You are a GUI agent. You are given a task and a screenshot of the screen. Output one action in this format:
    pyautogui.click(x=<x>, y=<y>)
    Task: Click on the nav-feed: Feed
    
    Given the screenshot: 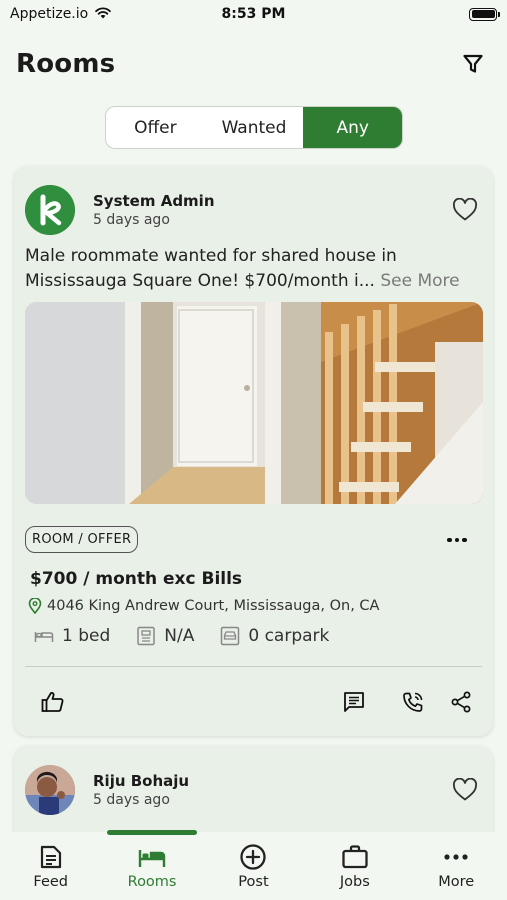 What is the action you would take?
    pyautogui.click(x=51, y=866)
    